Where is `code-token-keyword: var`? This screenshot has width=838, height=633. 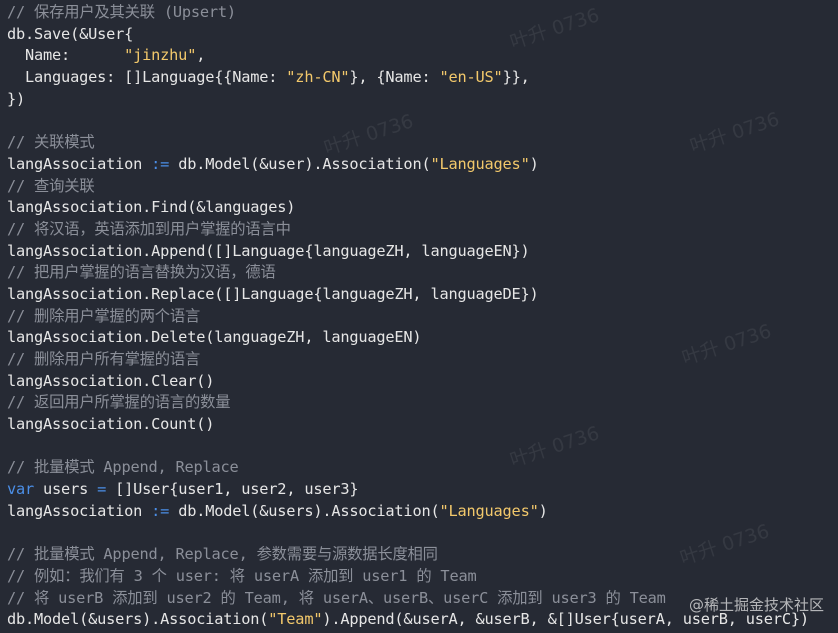 code-token-keyword: var is located at coordinates (21, 489).